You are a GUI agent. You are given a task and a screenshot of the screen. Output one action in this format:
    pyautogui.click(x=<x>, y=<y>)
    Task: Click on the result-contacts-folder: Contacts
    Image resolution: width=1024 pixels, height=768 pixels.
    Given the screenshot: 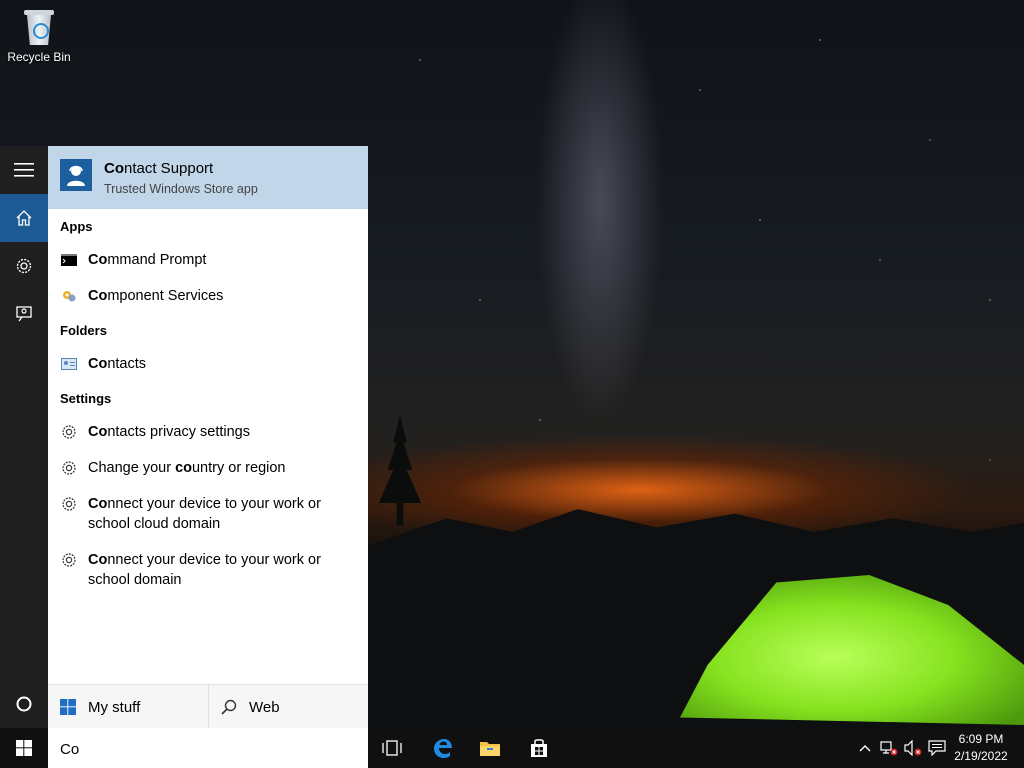 What is the action you would take?
    pyautogui.click(x=210, y=364)
    